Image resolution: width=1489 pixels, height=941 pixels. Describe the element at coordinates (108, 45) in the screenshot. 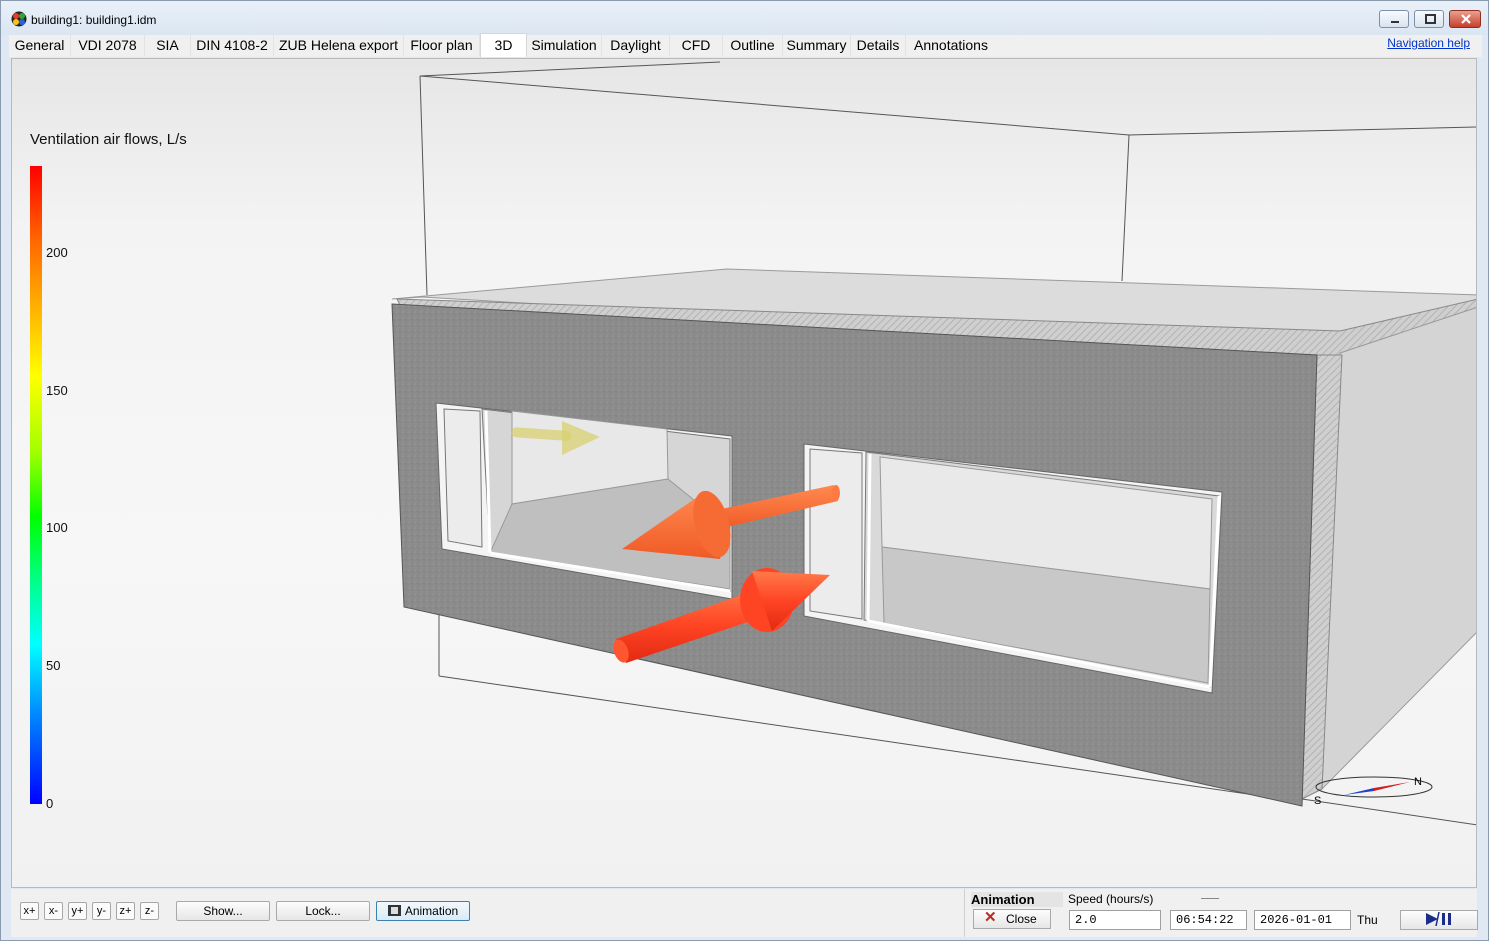

I see `tab-vdi-2078: VDI 2078` at that location.